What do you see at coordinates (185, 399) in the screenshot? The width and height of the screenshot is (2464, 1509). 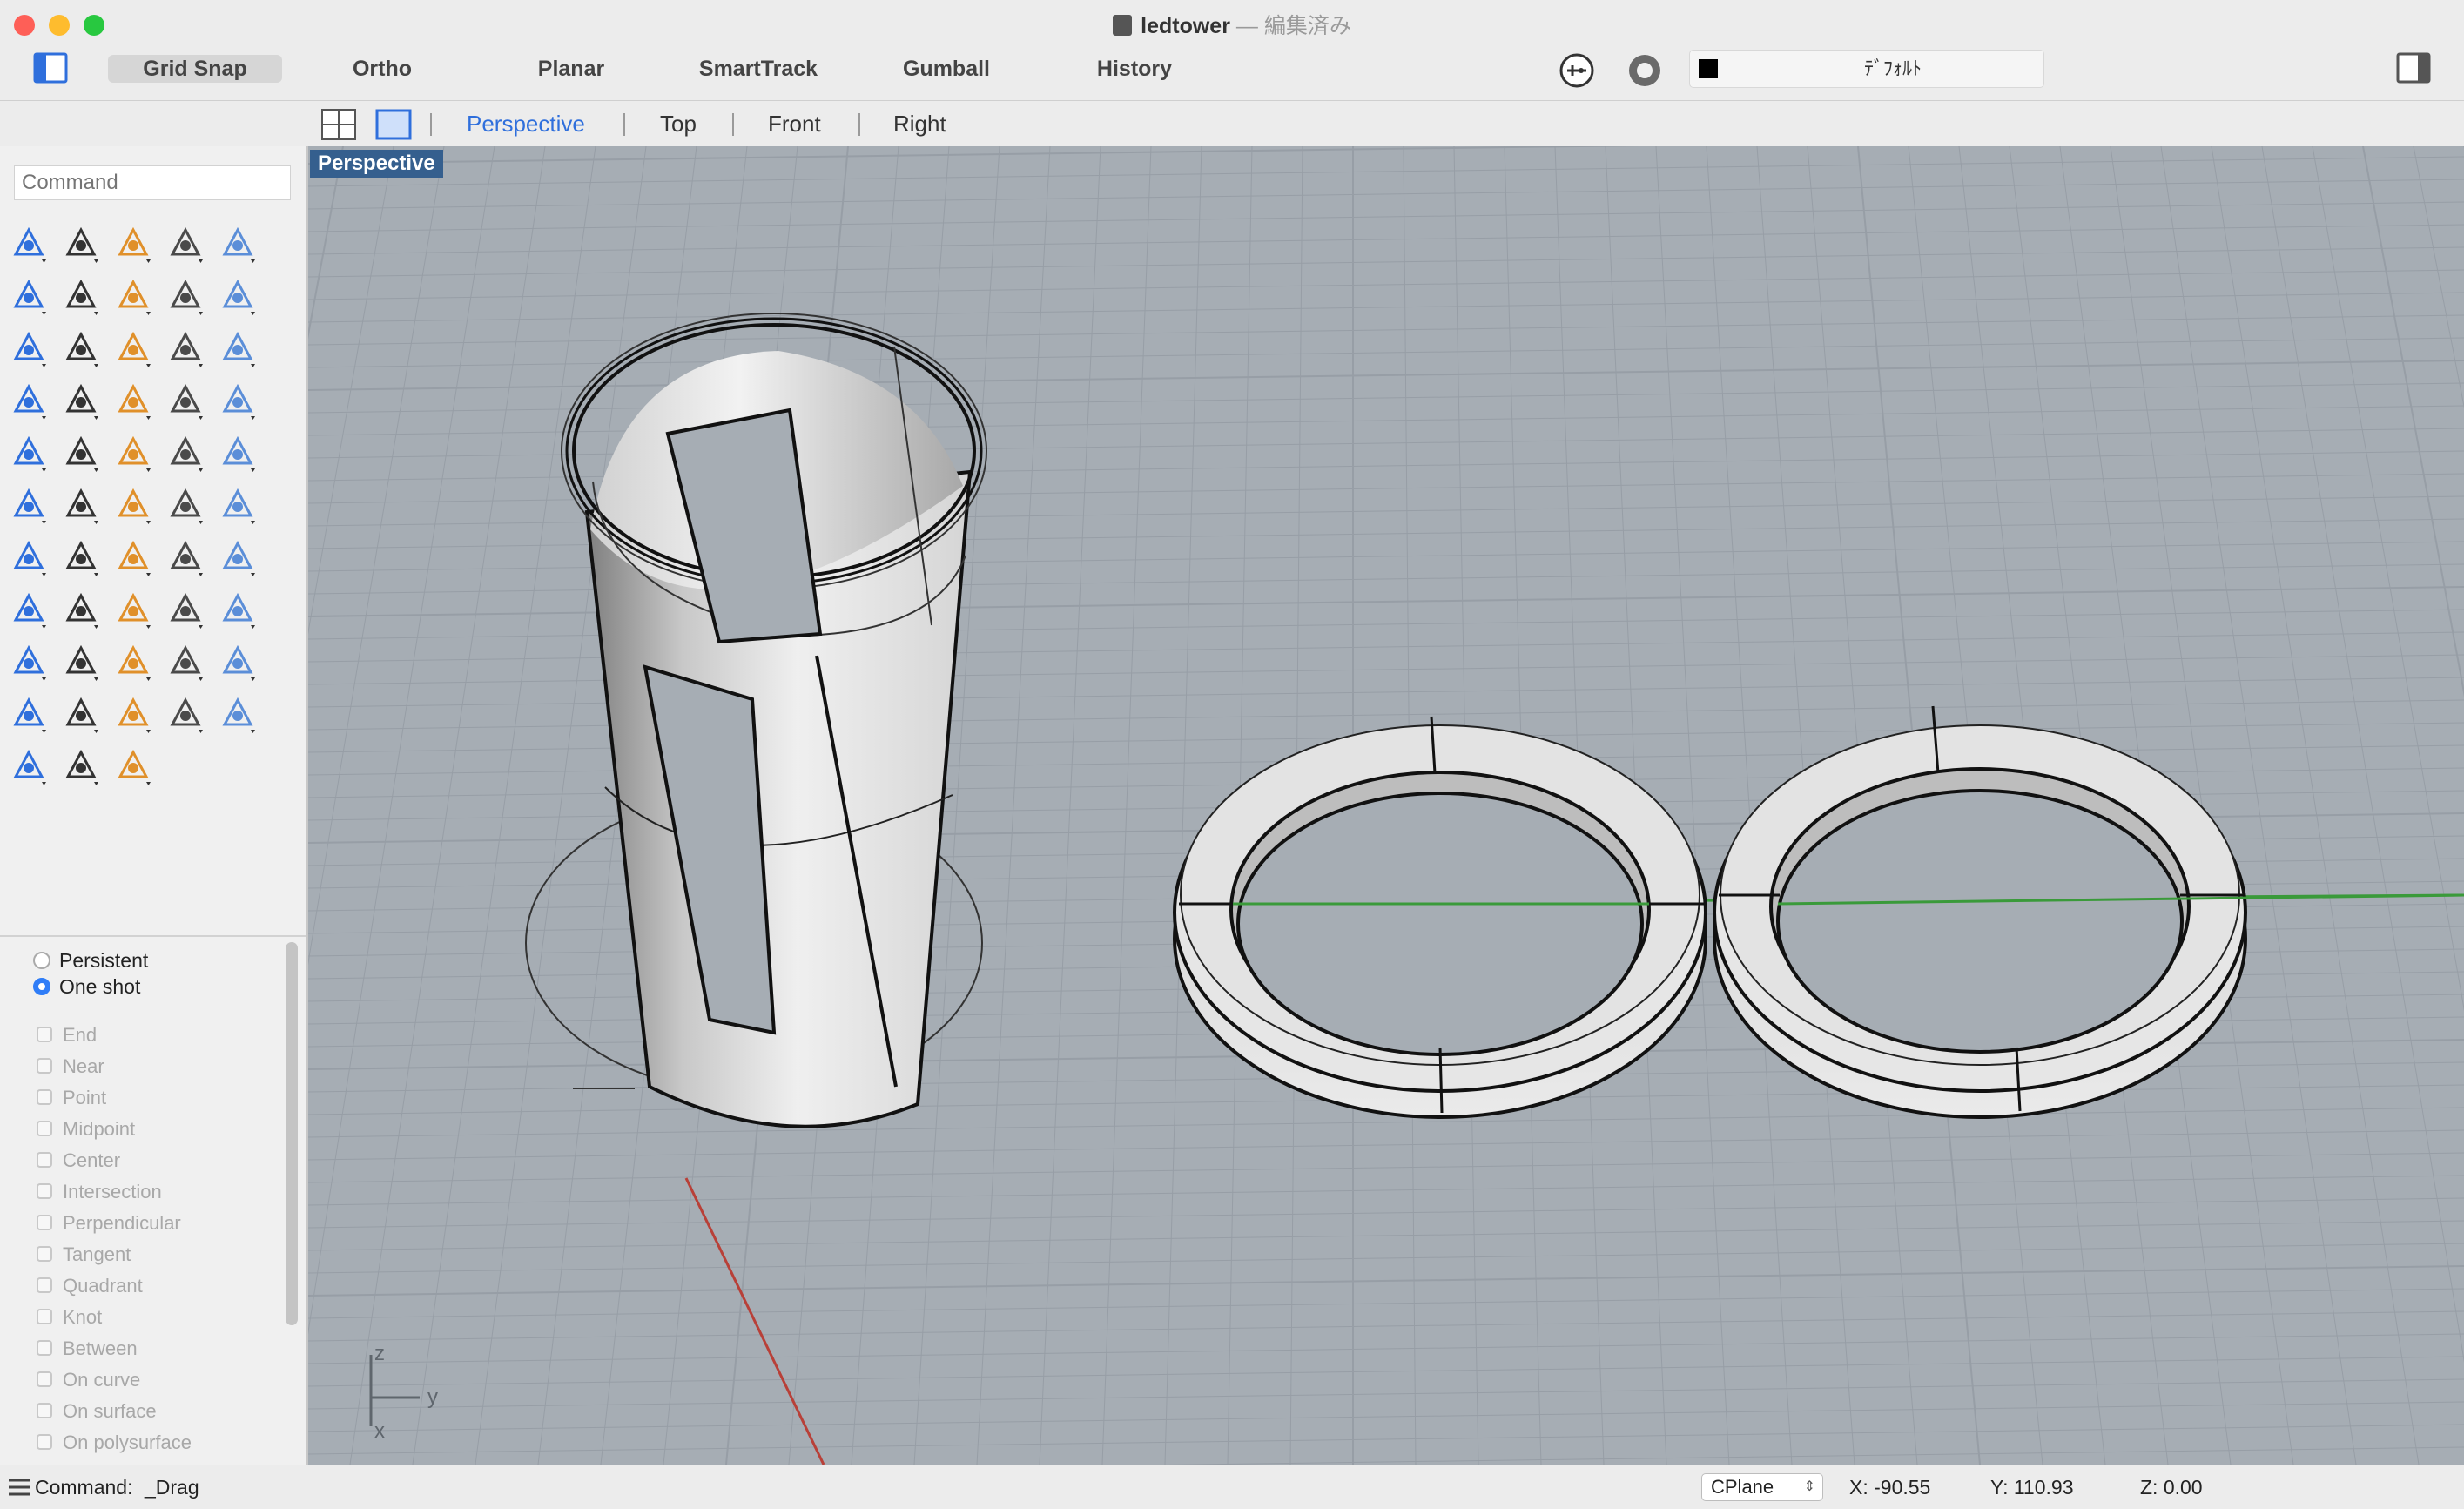 I see `trim-icon` at bounding box center [185, 399].